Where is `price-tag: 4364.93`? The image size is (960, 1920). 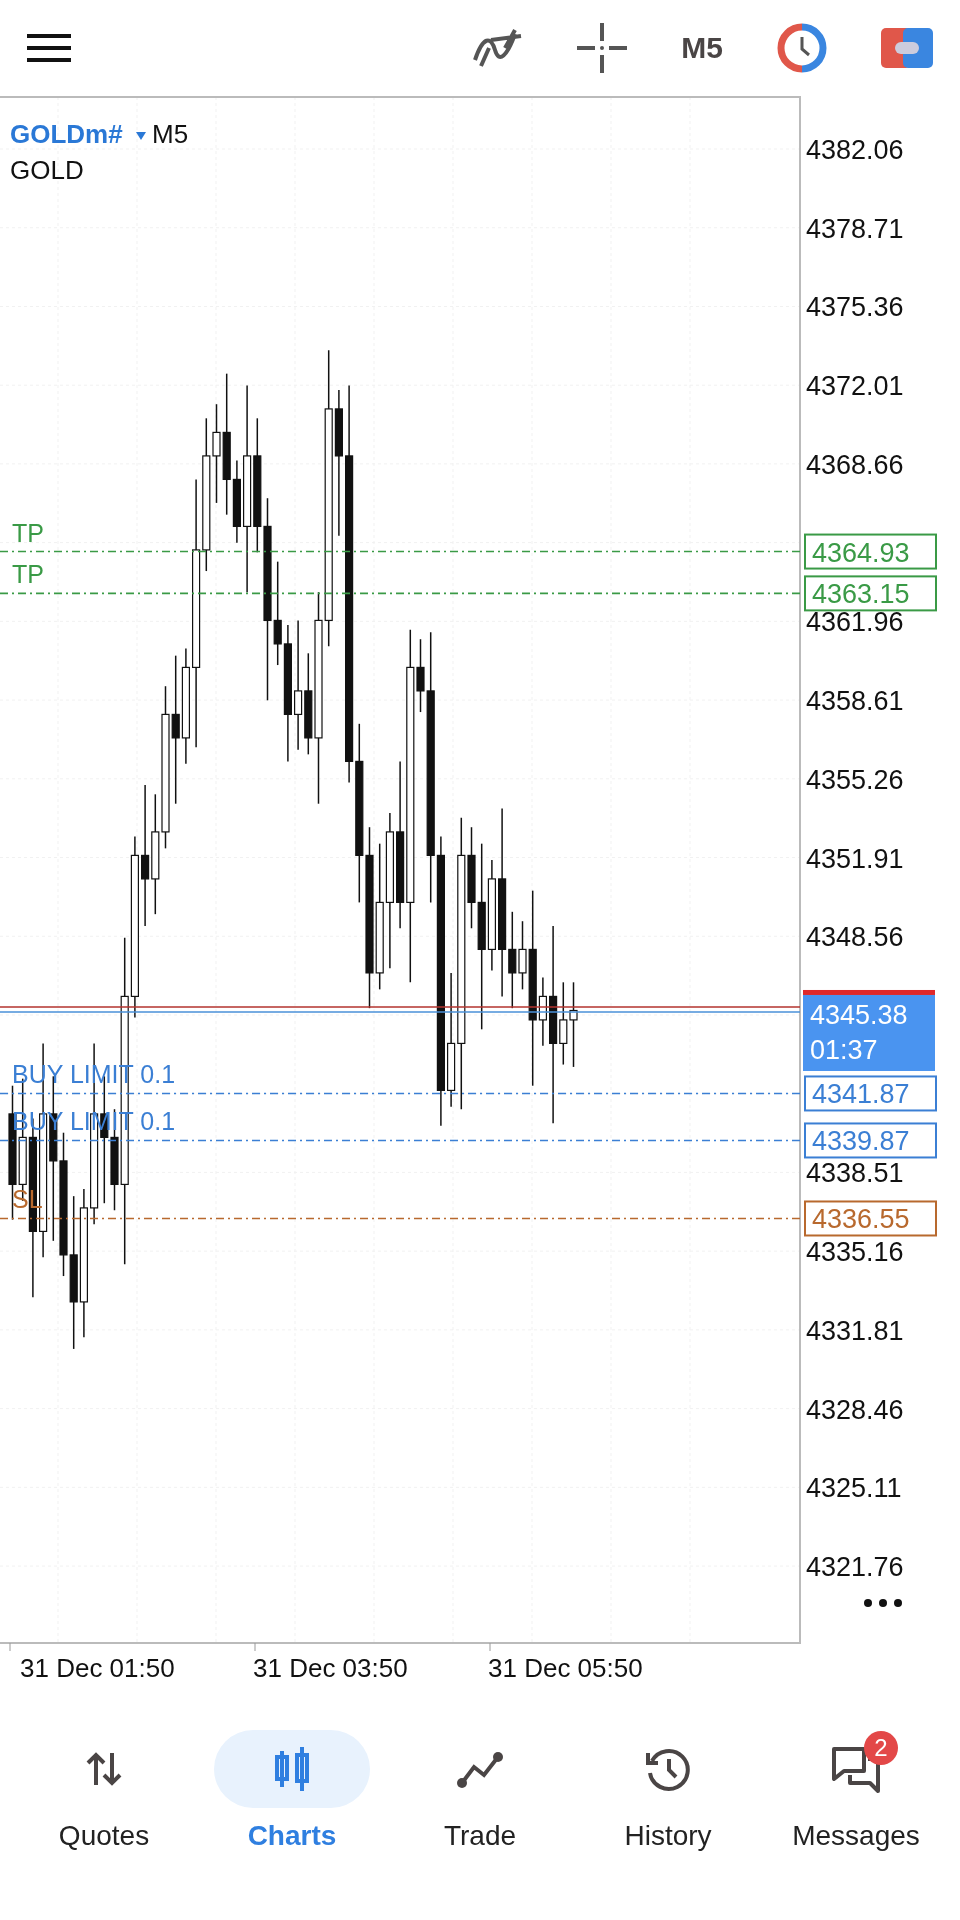
price-tag: 4364.93 is located at coordinates (870, 551).